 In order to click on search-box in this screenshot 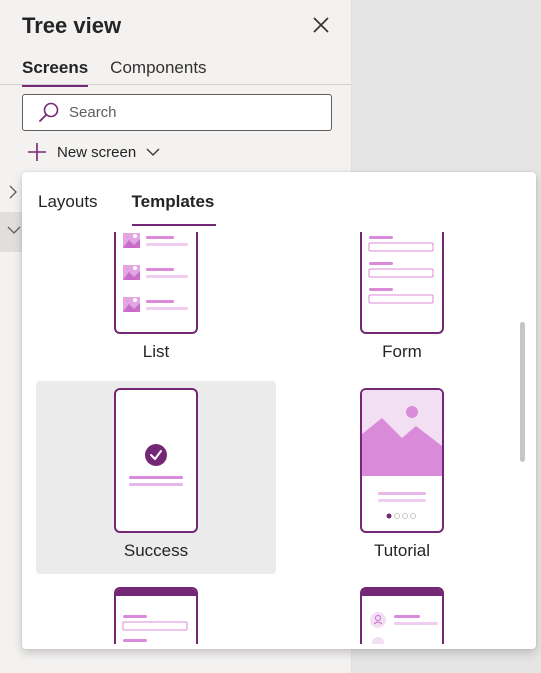, I will do `click(177, 112)`.